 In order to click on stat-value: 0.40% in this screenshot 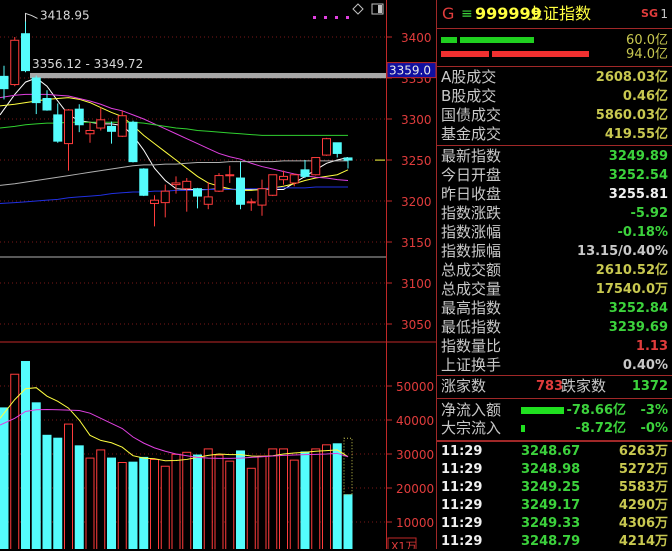, I will do `click(645, 365)`.